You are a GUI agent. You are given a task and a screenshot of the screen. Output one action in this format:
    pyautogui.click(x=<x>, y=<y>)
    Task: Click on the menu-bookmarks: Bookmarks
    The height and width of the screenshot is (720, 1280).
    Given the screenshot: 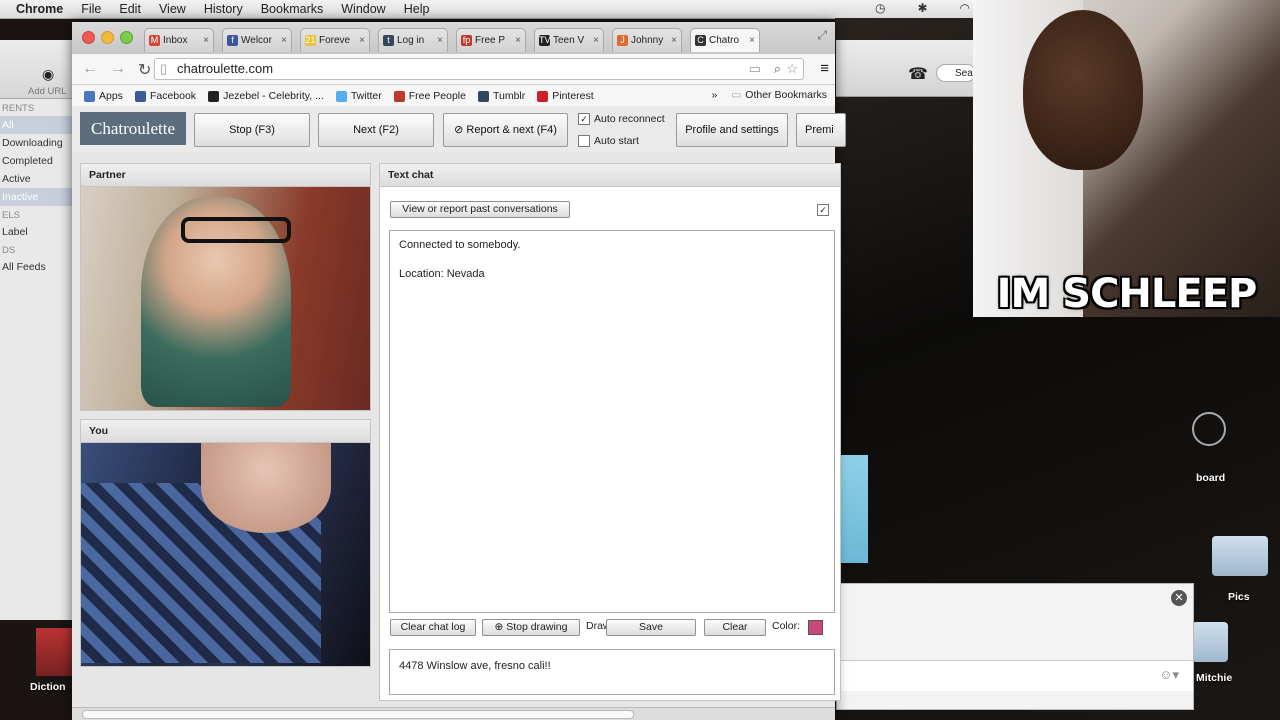 What is the action you would take?
    pyautogui.click(x=292, y=9)
    